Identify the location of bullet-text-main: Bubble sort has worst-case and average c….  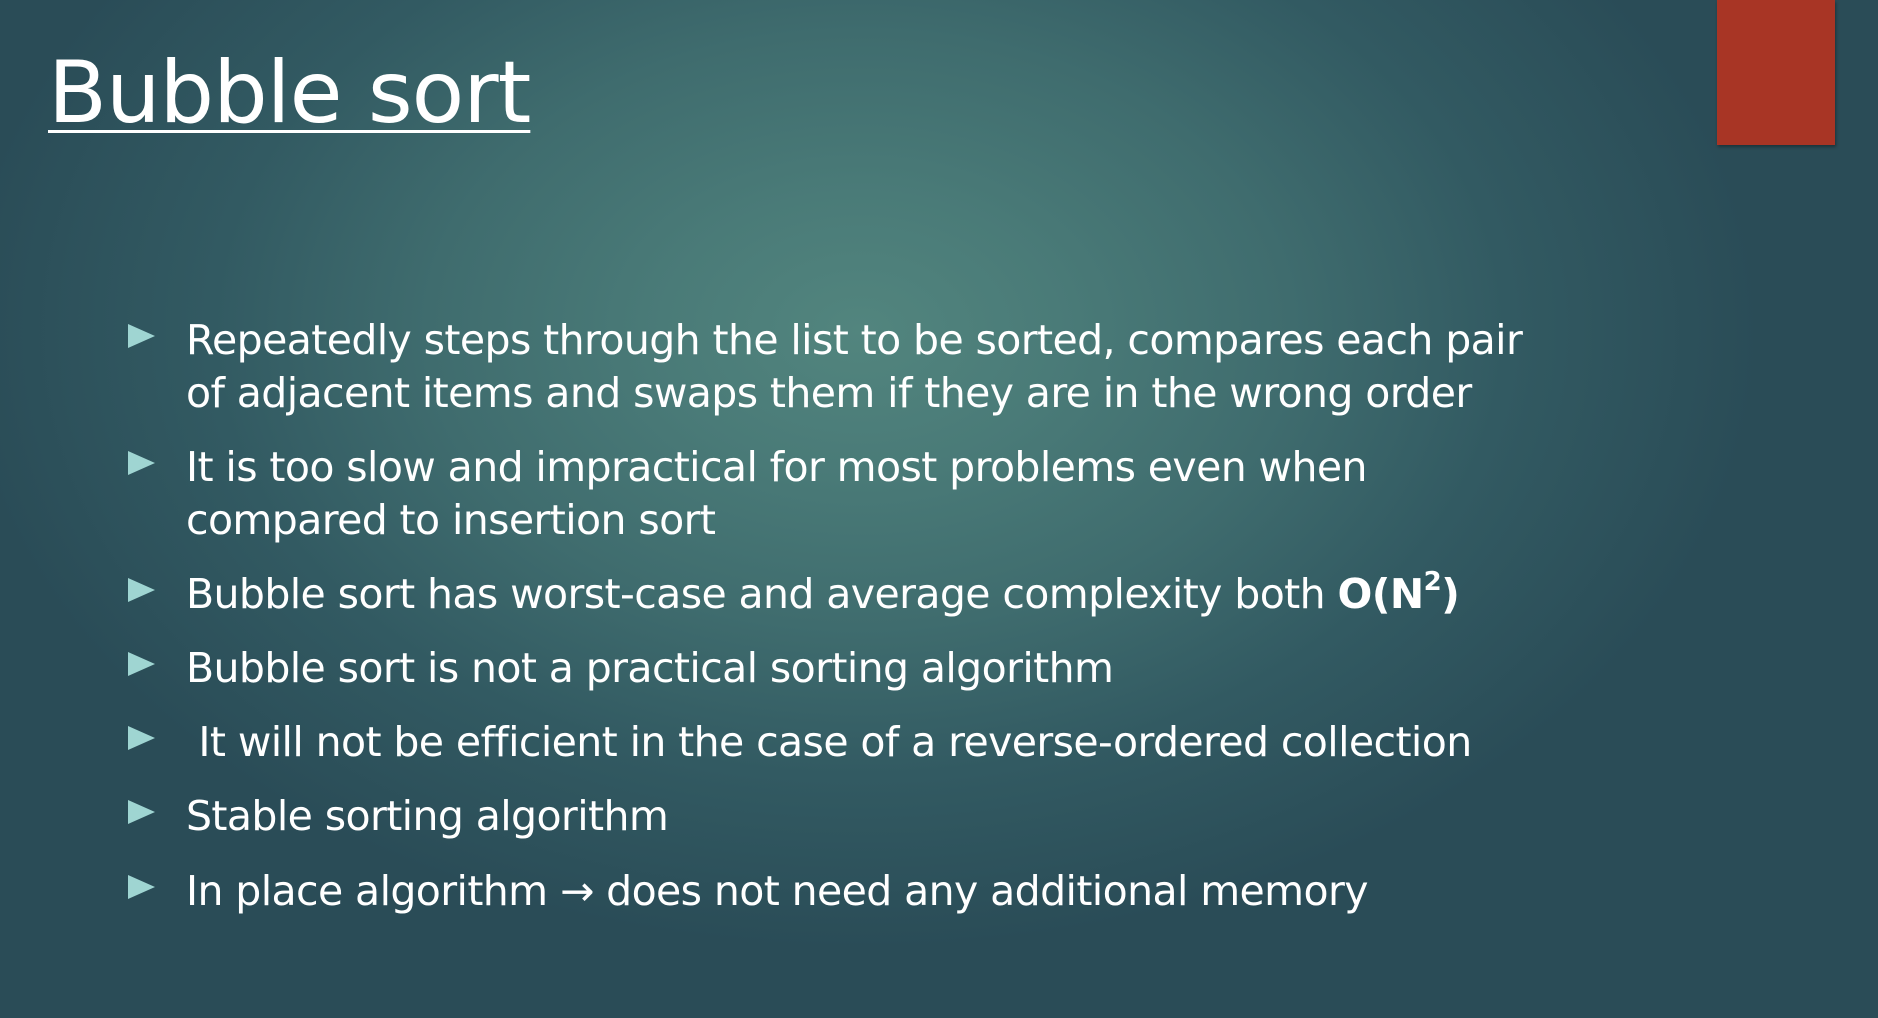
(762, 594).